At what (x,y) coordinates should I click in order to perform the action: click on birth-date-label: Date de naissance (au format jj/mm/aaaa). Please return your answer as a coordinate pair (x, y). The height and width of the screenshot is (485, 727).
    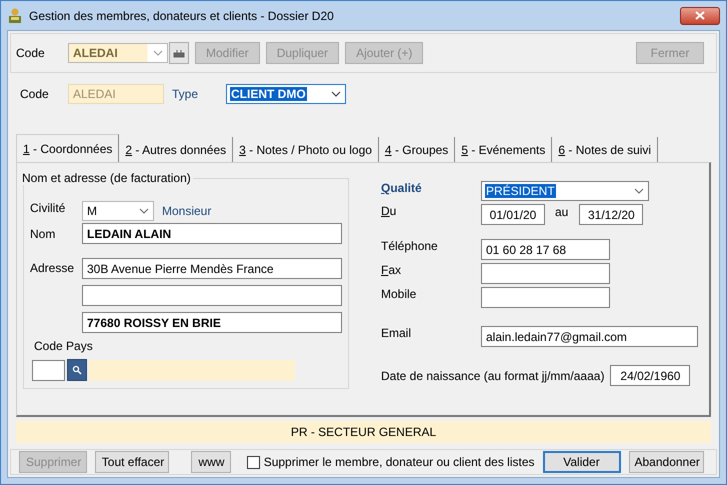
    Looking at the image, I should click on (492, 375).